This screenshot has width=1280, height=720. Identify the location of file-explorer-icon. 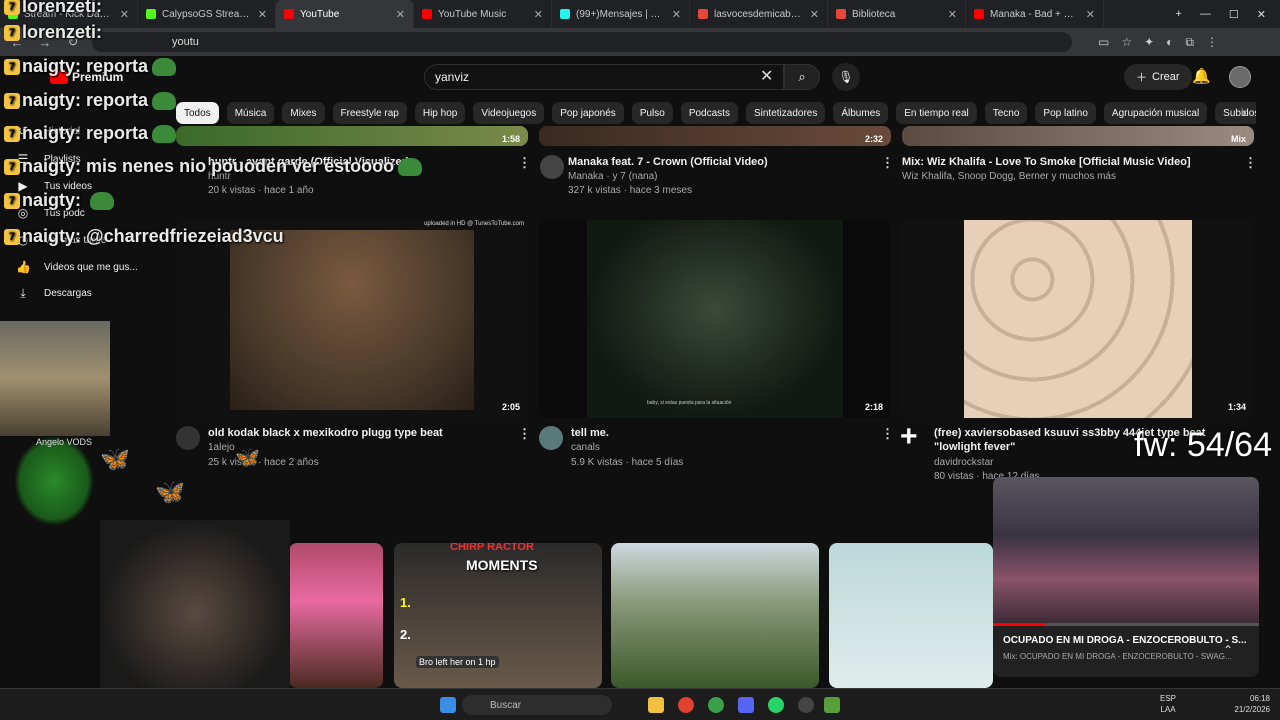
(656, 705).